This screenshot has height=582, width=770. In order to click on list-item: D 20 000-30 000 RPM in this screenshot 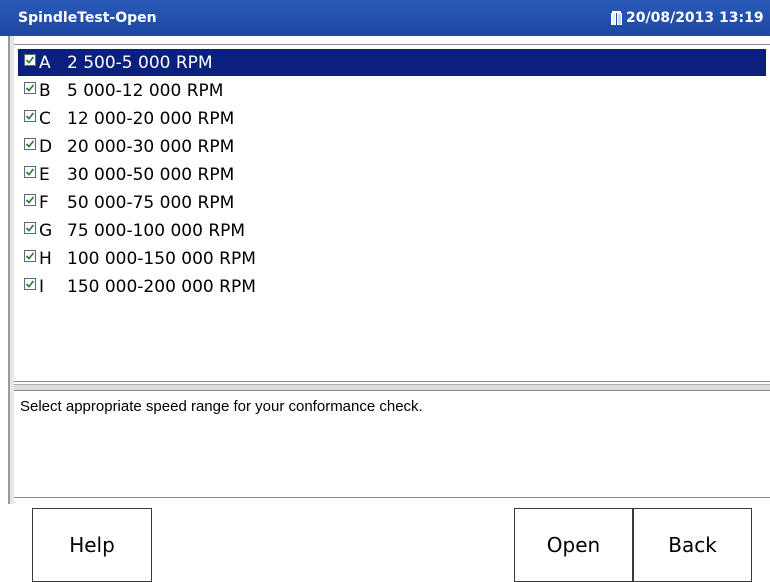, I will do `click(392, 146)`.